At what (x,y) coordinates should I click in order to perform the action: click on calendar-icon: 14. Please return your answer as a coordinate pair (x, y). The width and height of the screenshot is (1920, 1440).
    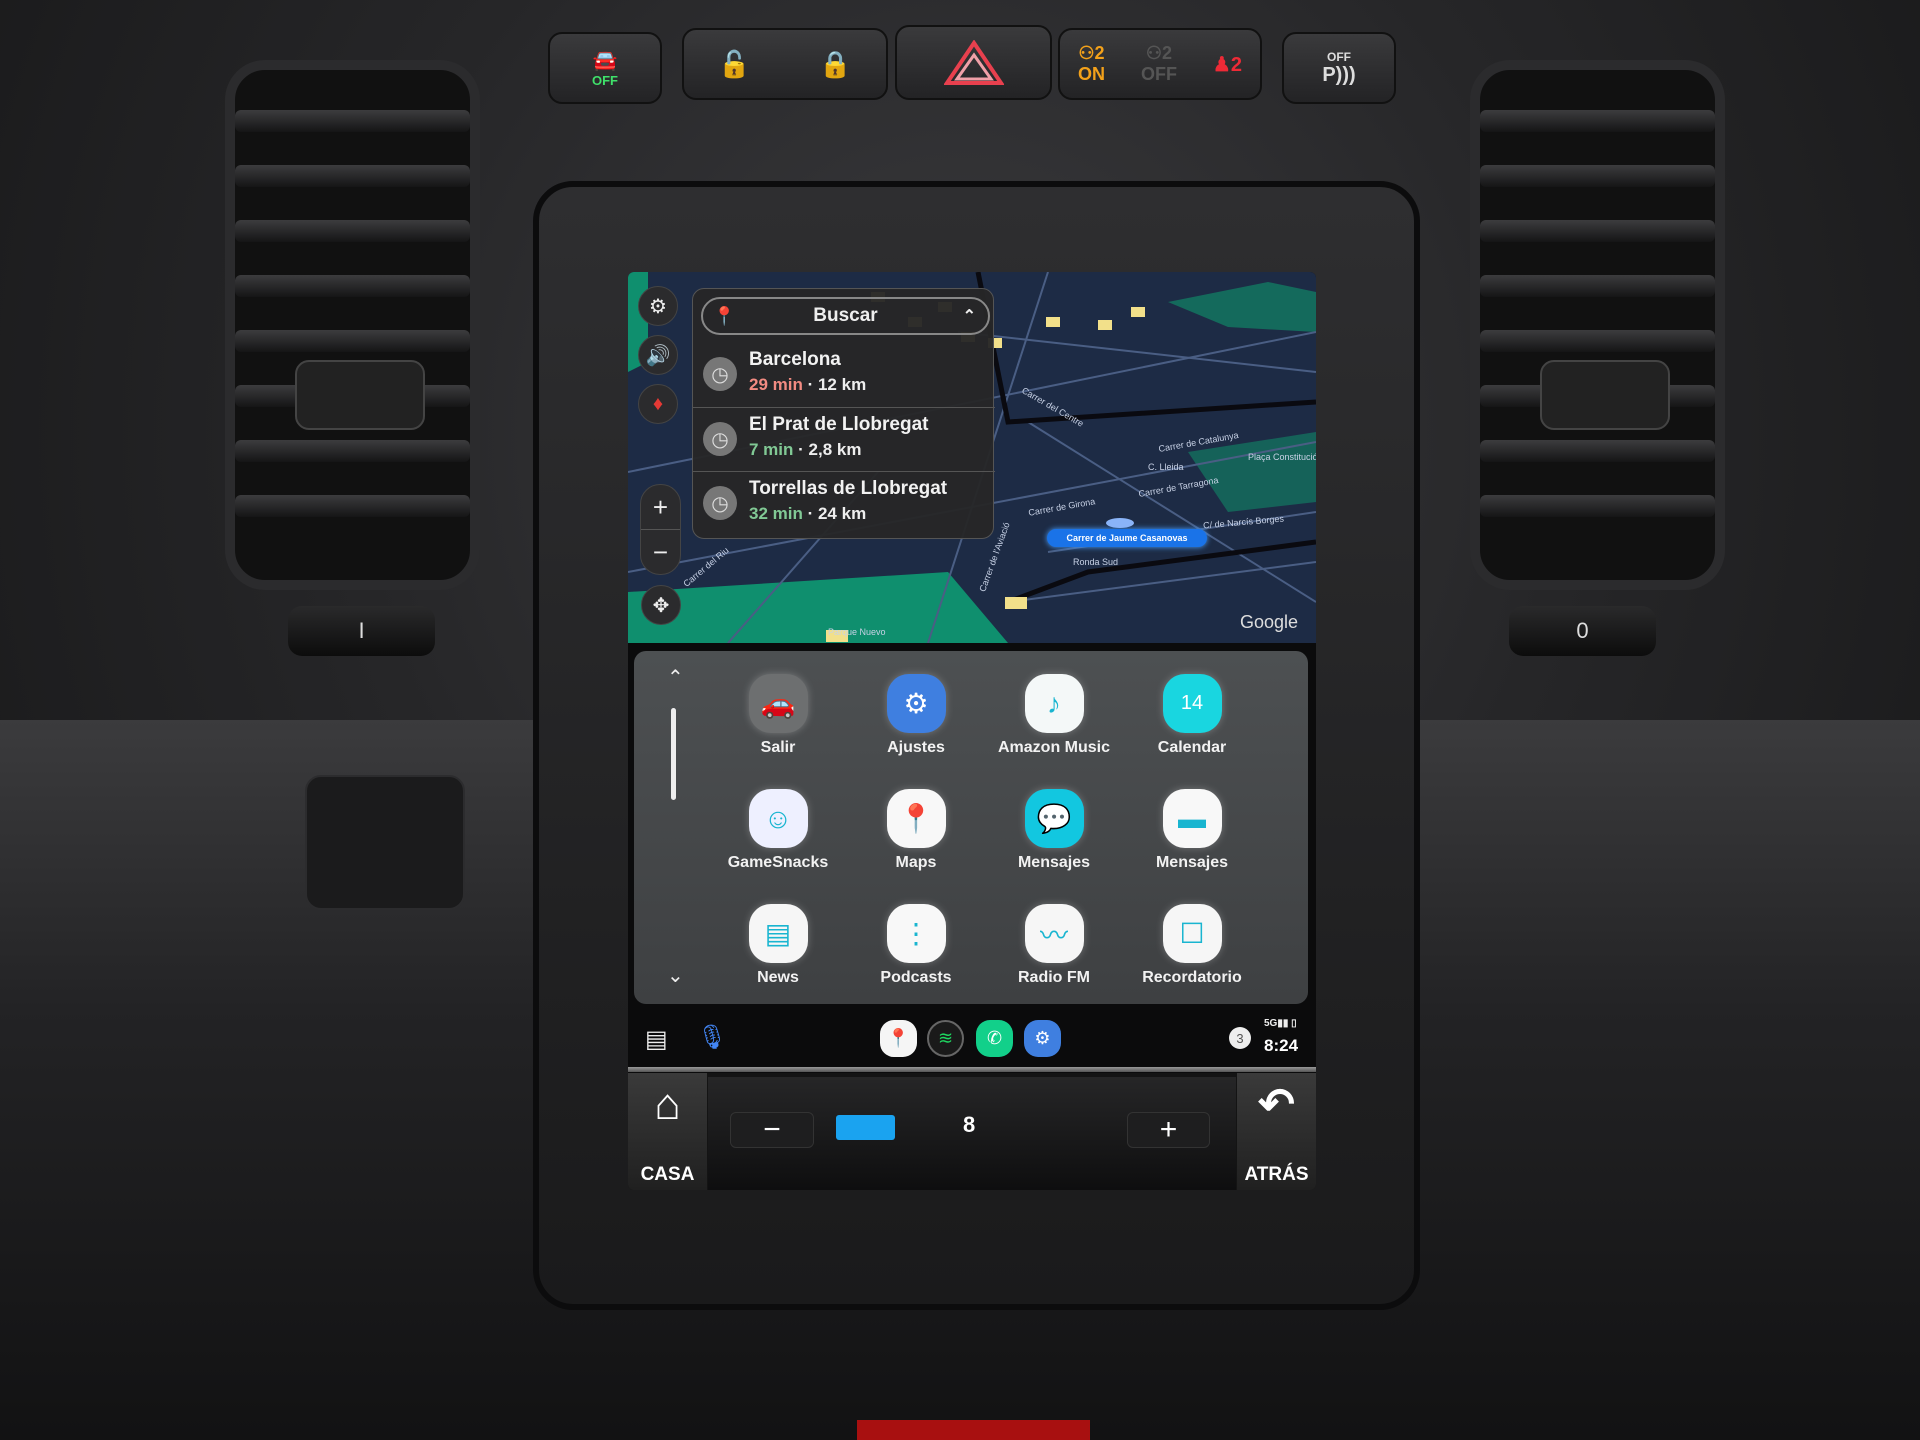
    Looking at the image, I should click on (1192, 703).